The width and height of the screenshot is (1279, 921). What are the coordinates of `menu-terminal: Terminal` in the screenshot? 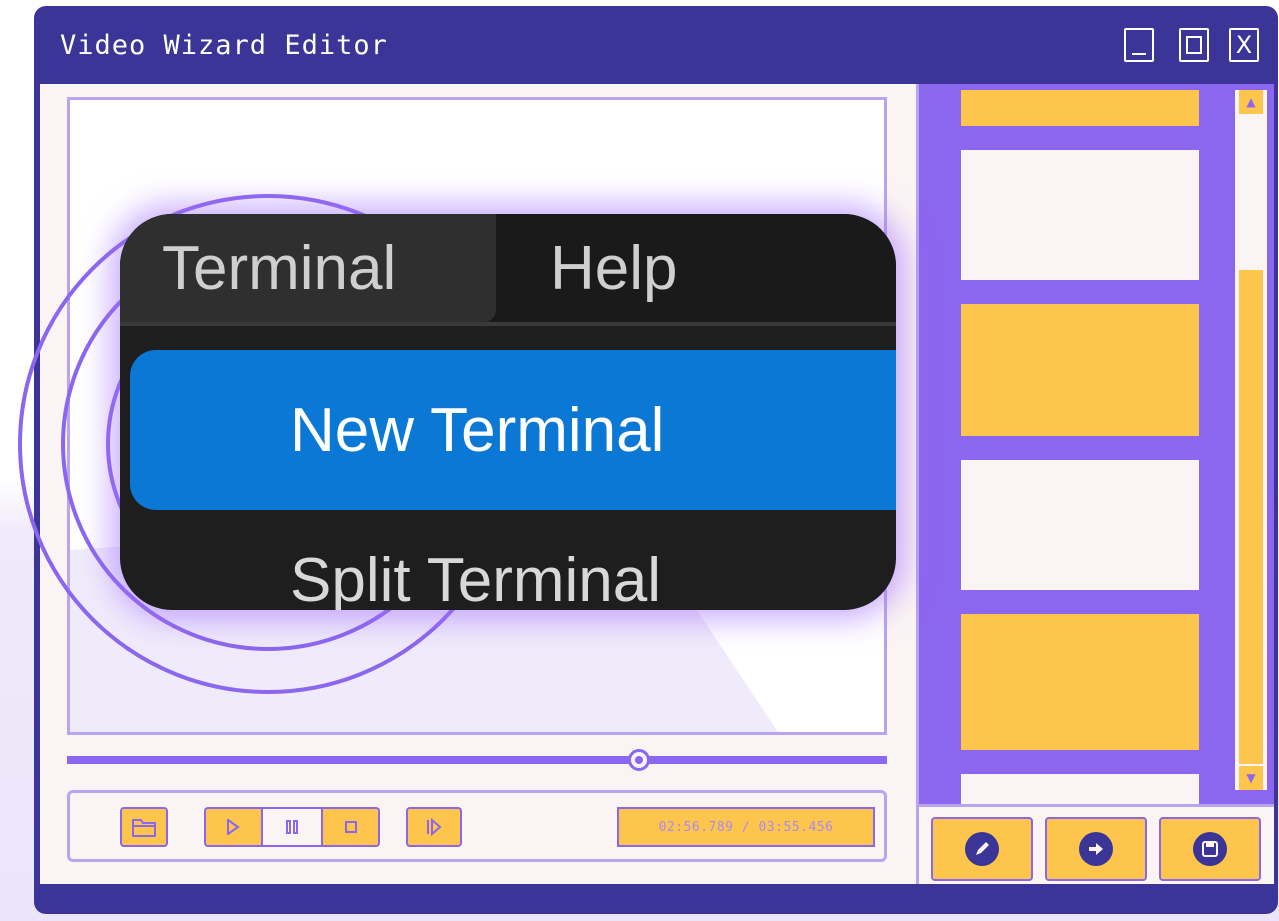 It's located at (308, 268).